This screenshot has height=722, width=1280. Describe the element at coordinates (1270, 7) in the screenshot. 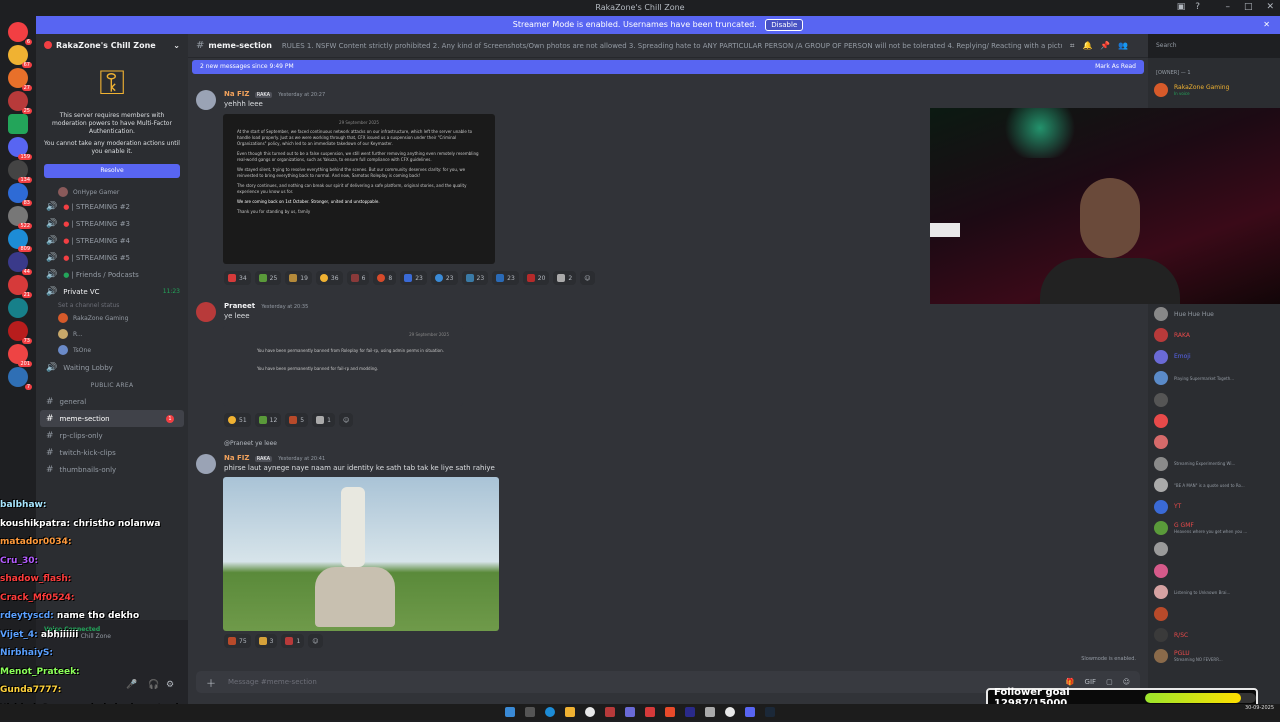

I see `close-window-button: ✕` at that location.